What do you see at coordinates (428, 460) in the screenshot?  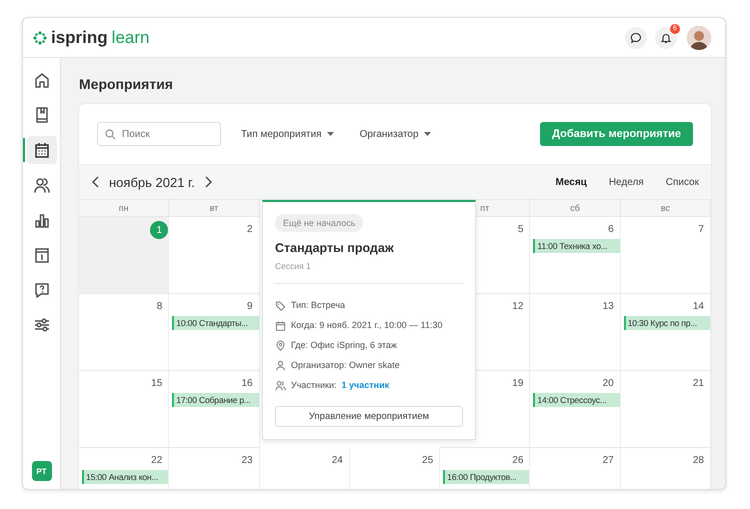 I see `day-number: 25` at bounding box center [428, 460].